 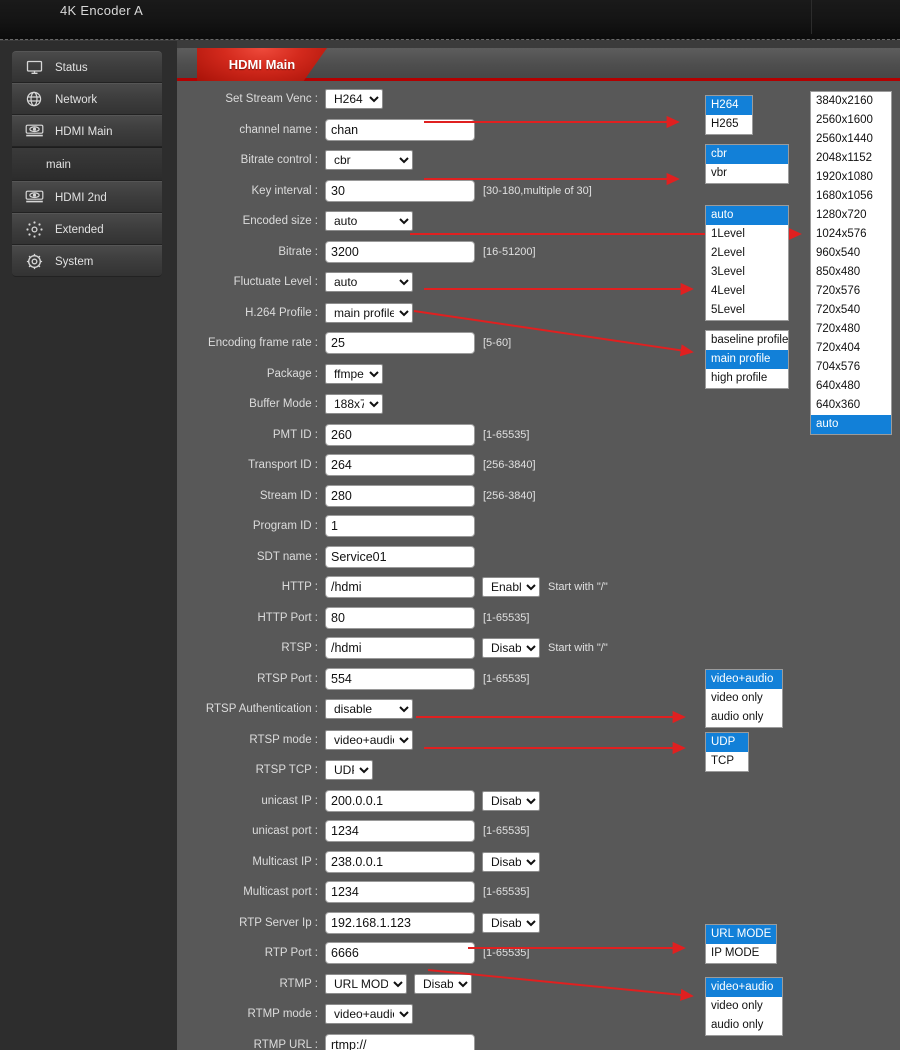 I want to click on tab-hdmi-main: HDMI Main, so click(x=262, y=64).